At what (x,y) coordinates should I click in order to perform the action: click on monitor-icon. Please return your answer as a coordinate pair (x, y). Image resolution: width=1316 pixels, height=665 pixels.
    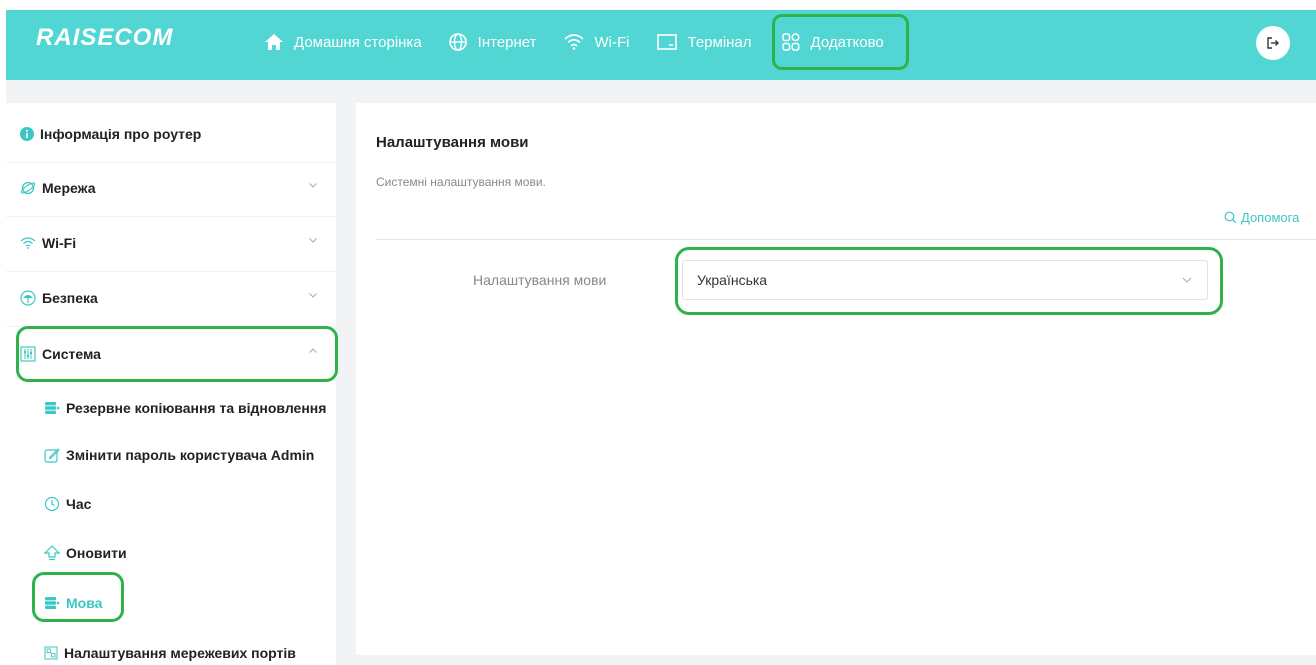
    Looking at the image, I should click on (666, 42).